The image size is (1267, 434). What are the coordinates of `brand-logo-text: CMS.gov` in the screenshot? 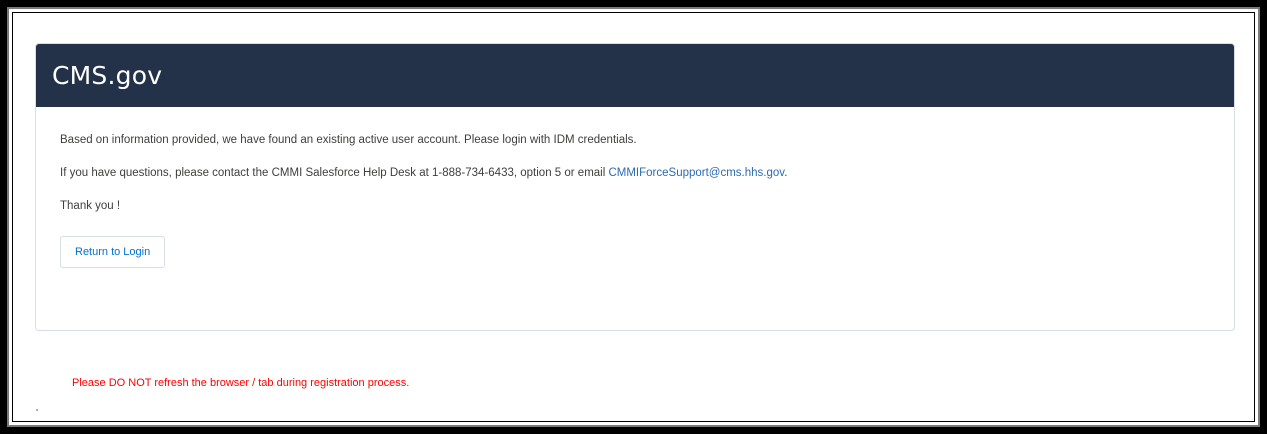 It's located at (107, 75).